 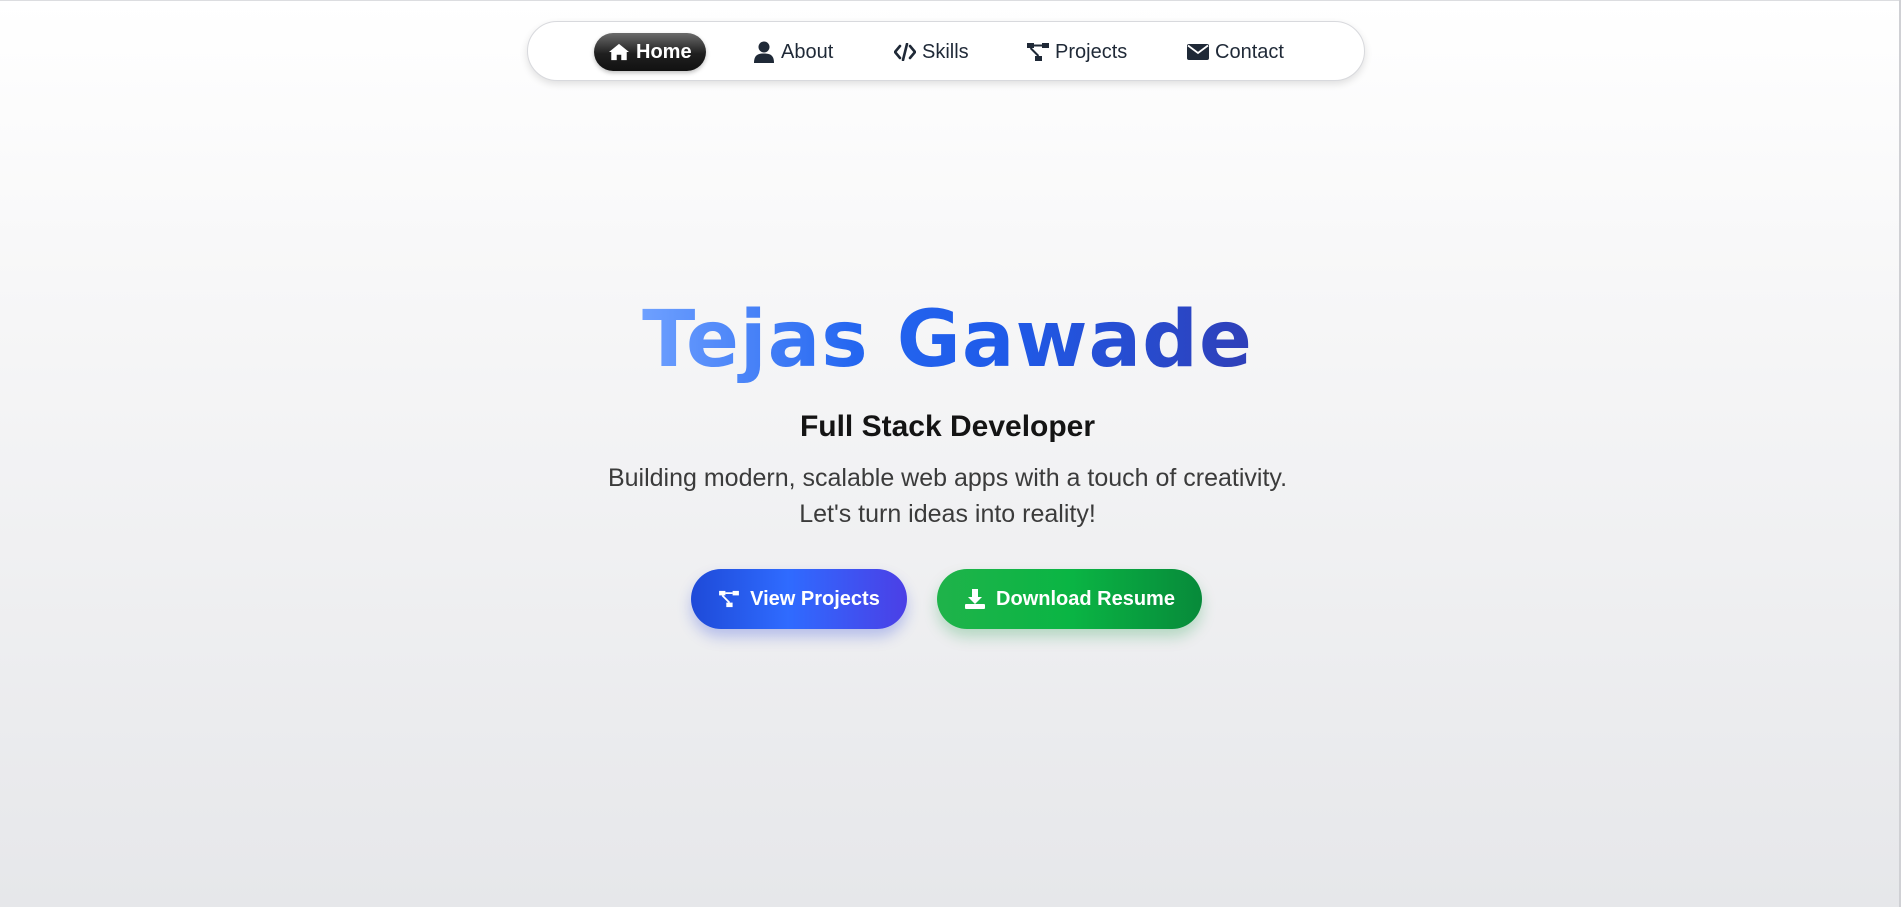 What do you see at coordinates (764, 52) in the screenshot?
I see `user-icon` at bounding box center [764, 52].